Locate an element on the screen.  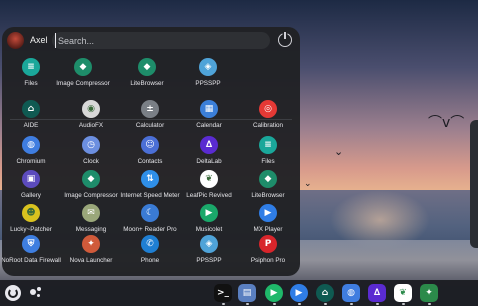
app-label: PPSSPP is located at coordinates (208, 83).